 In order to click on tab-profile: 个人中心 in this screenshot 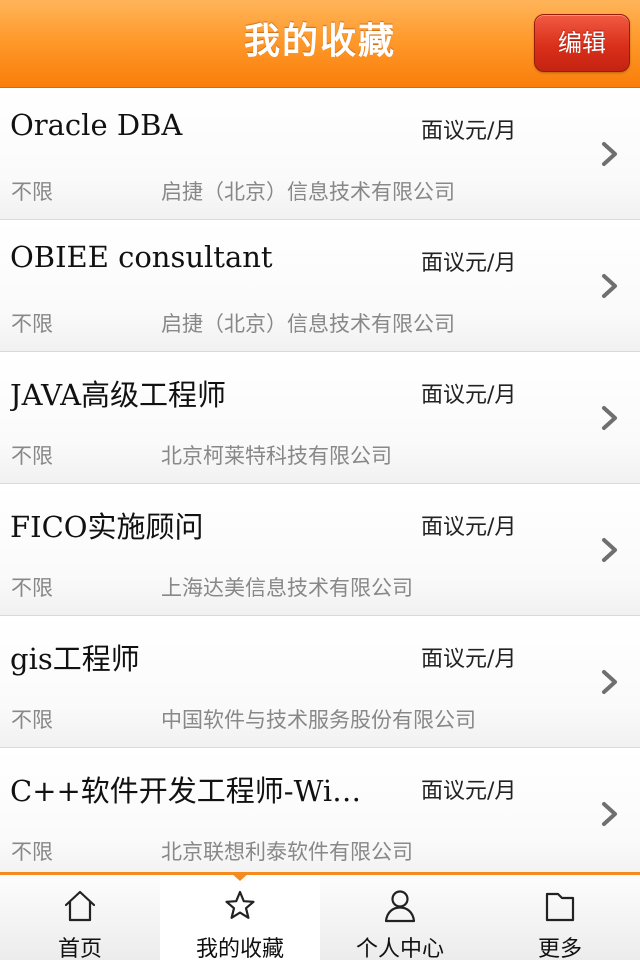, I will do `click(400, 917)`.